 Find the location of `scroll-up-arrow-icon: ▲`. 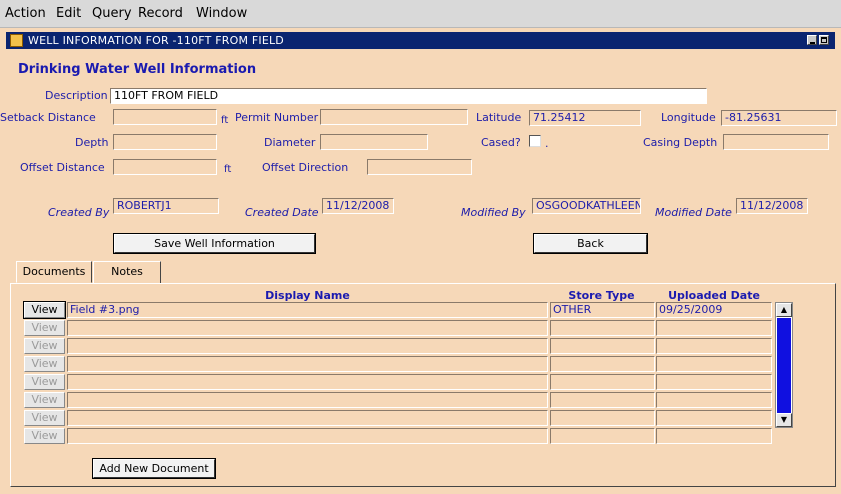

scroll-up-arrow-icon: ▲ is located at coordinates (784, 310).